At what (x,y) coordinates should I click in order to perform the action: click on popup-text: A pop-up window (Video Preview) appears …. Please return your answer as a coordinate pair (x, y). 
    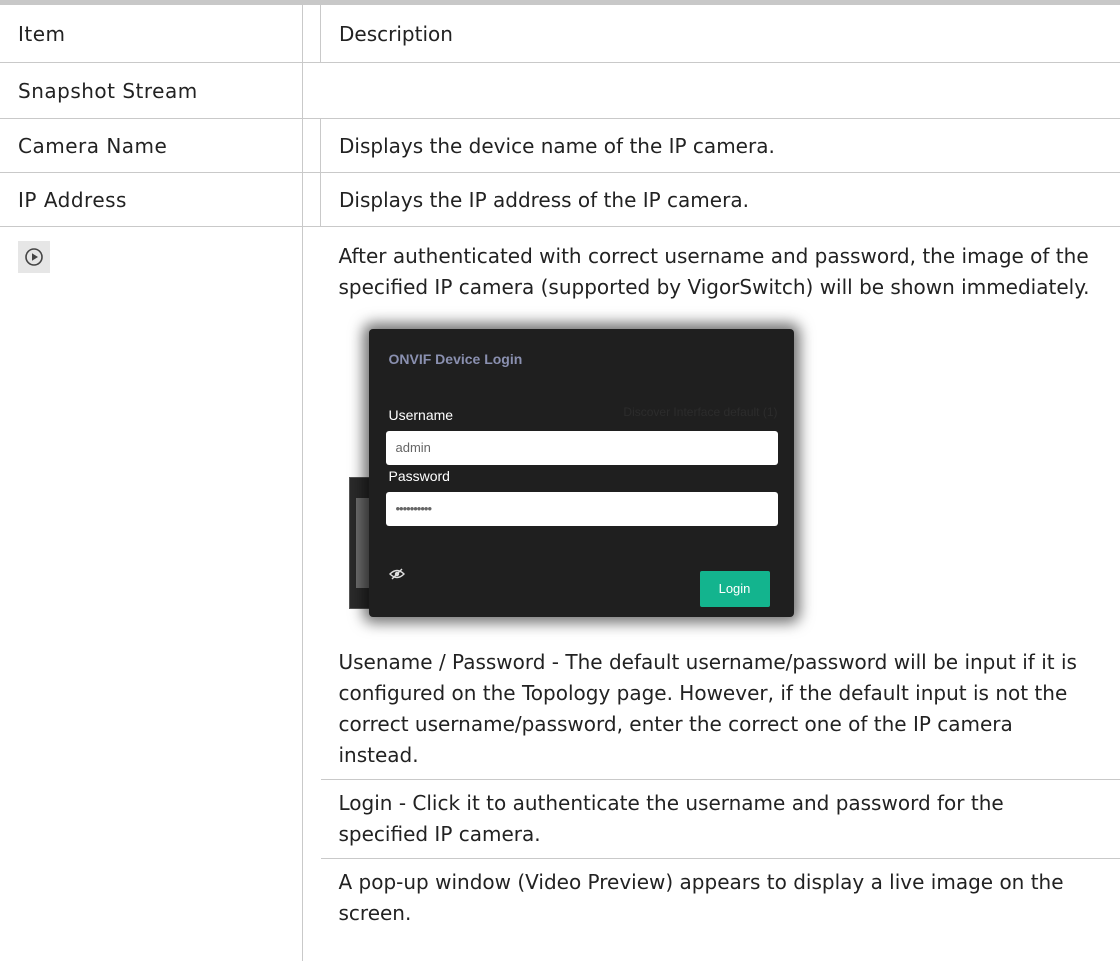
    Looking at the image, I should click on (701, 897).